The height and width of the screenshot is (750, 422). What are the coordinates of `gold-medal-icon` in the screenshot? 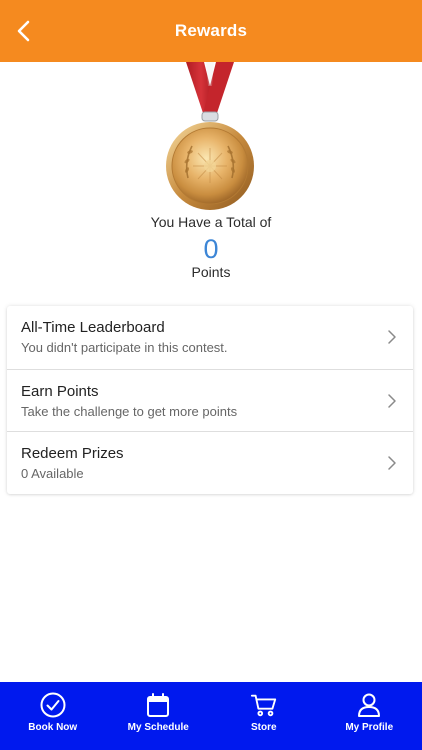 It's located at (210, 136).